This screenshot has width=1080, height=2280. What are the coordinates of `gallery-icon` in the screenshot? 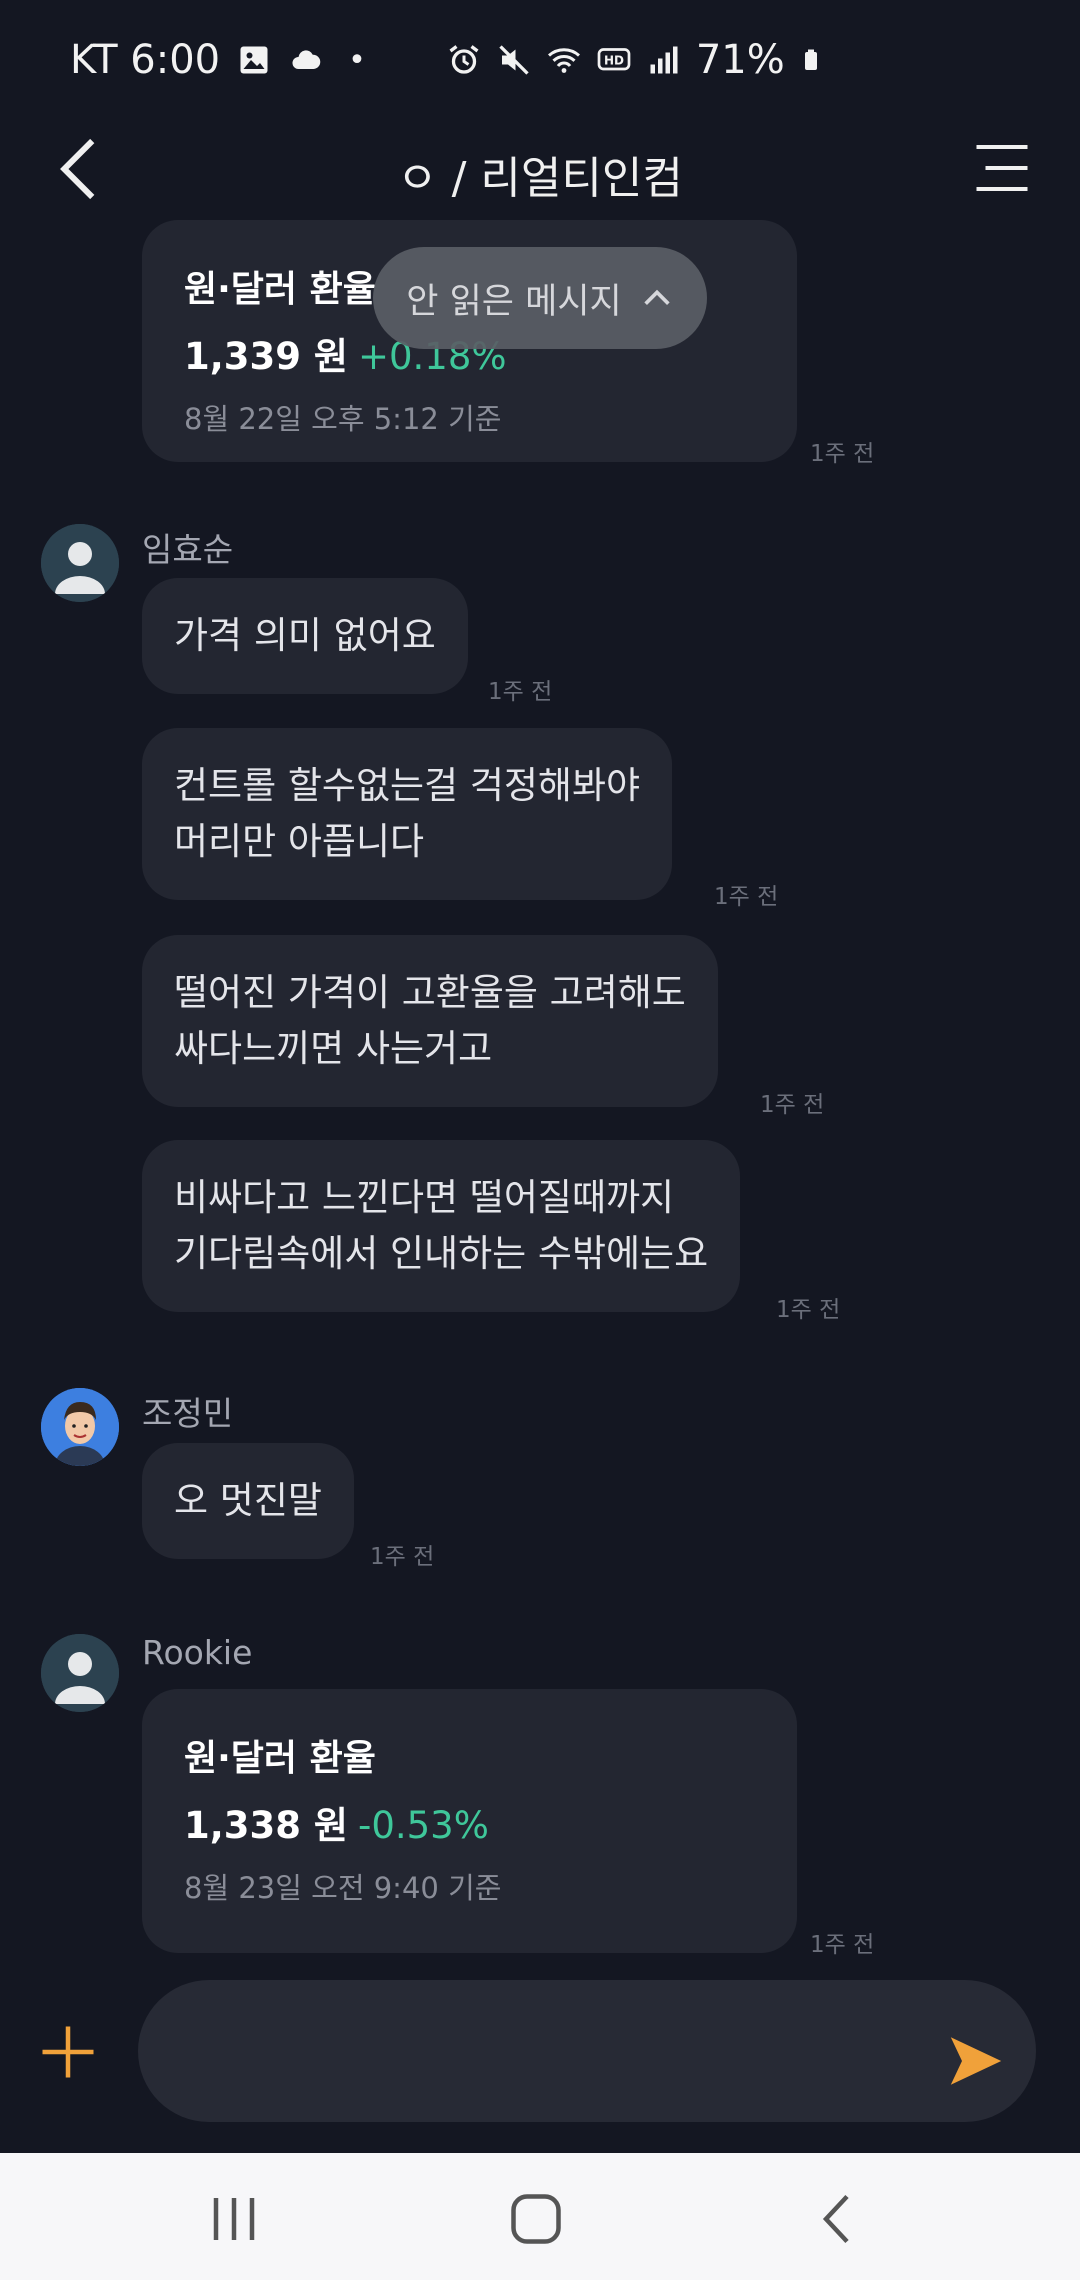 It's located at (254, 60).